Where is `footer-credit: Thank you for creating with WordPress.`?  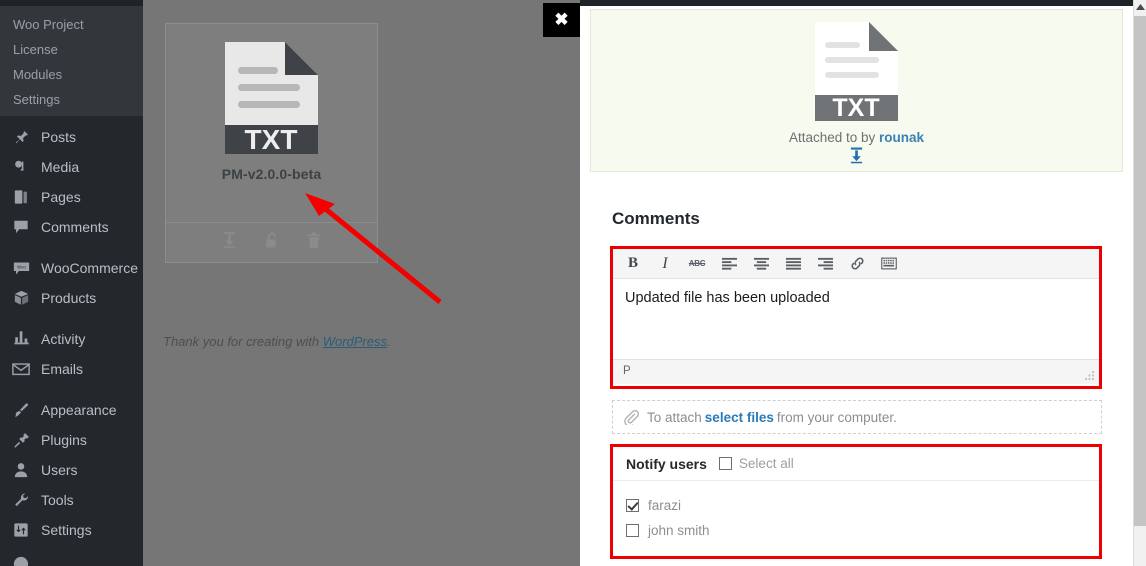 footer-credit: Thank you for creating with WordPress. is located at coordinates (277, 341).